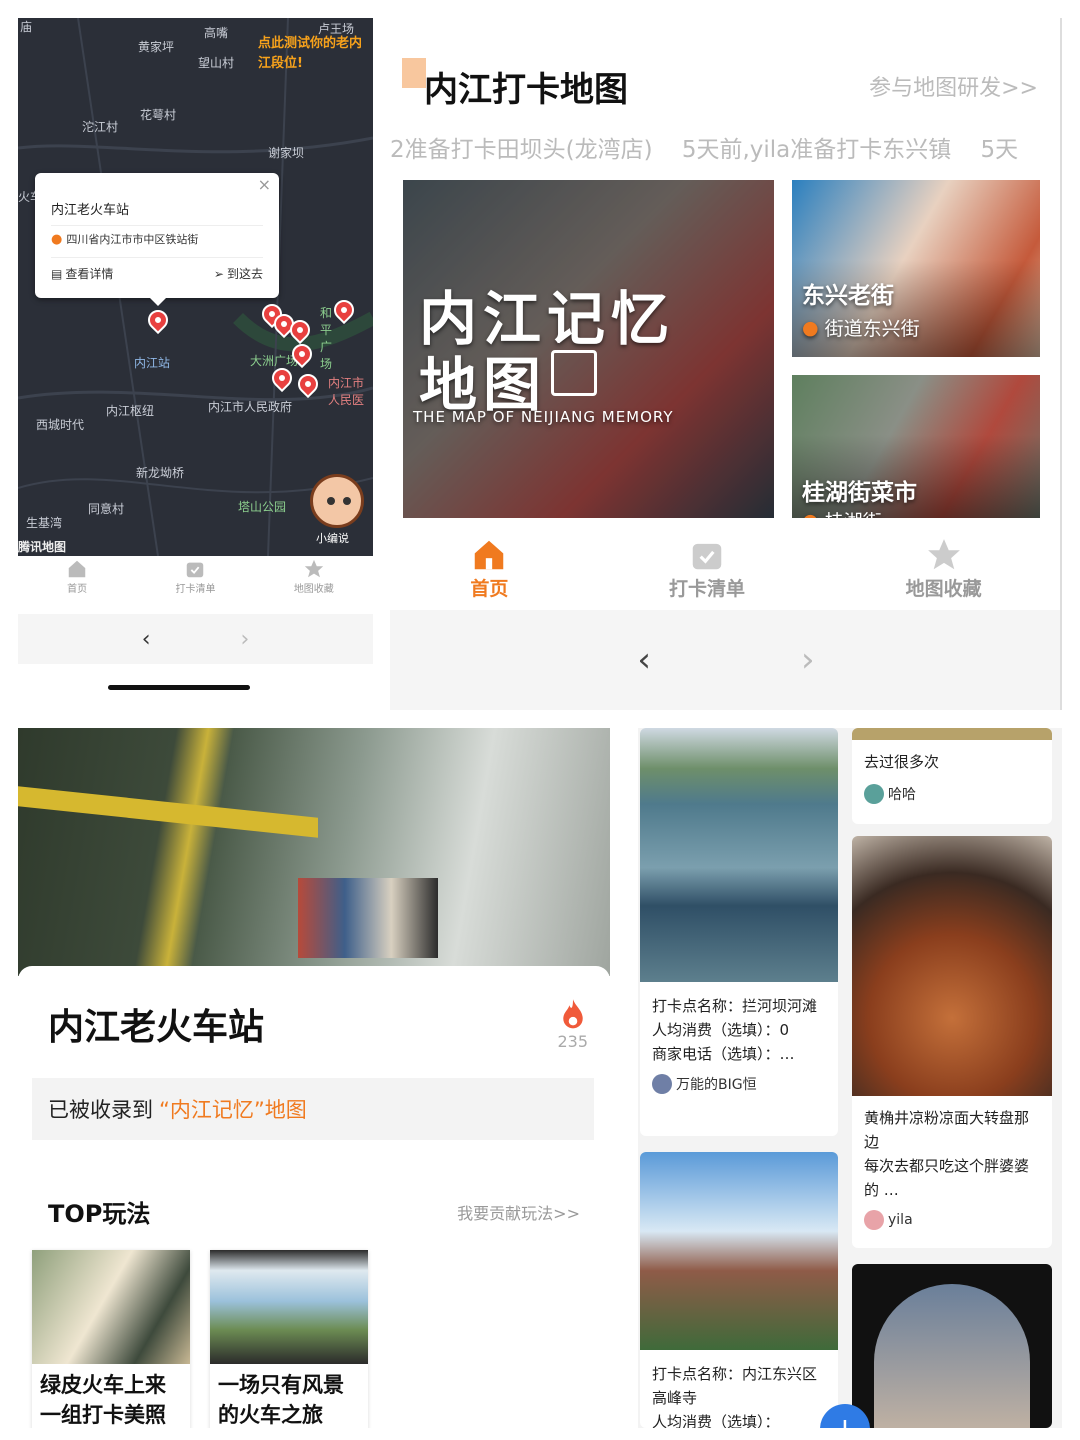  What do you see at coordinates (902, 762) in the screenshot?
I see `feed-card-text: 去过很多次` at bounding box center [902, 762].